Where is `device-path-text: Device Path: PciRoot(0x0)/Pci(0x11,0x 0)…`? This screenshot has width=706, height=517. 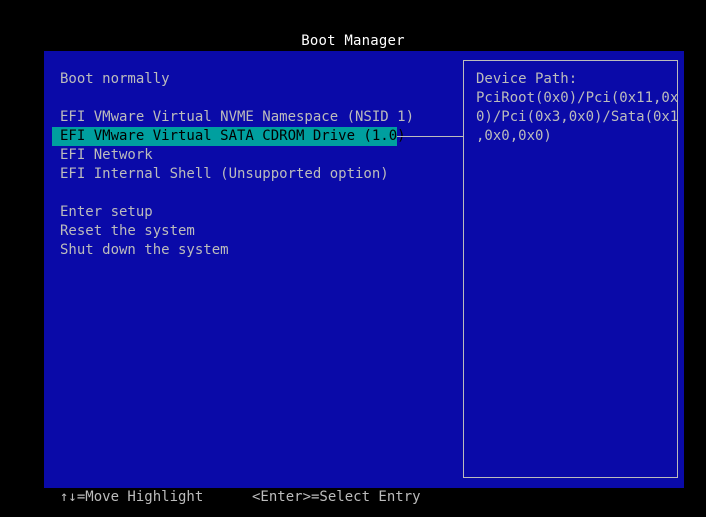 device-path-text: Device Path: PciRoot(0x0)/Pci(0x11,0x 0)… is located at coordinates (577, 108).